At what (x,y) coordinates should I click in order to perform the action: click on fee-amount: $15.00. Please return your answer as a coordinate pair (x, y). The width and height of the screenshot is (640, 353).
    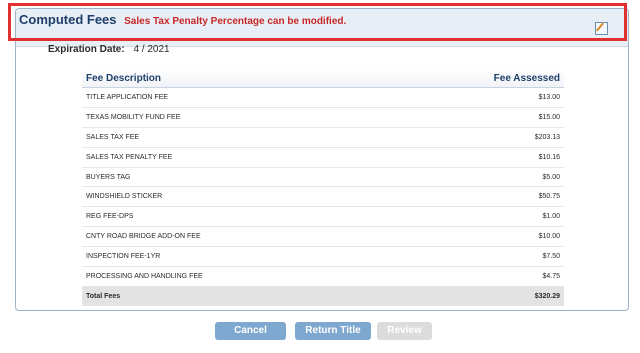
    Looking at the image, I should click on (473, 117).